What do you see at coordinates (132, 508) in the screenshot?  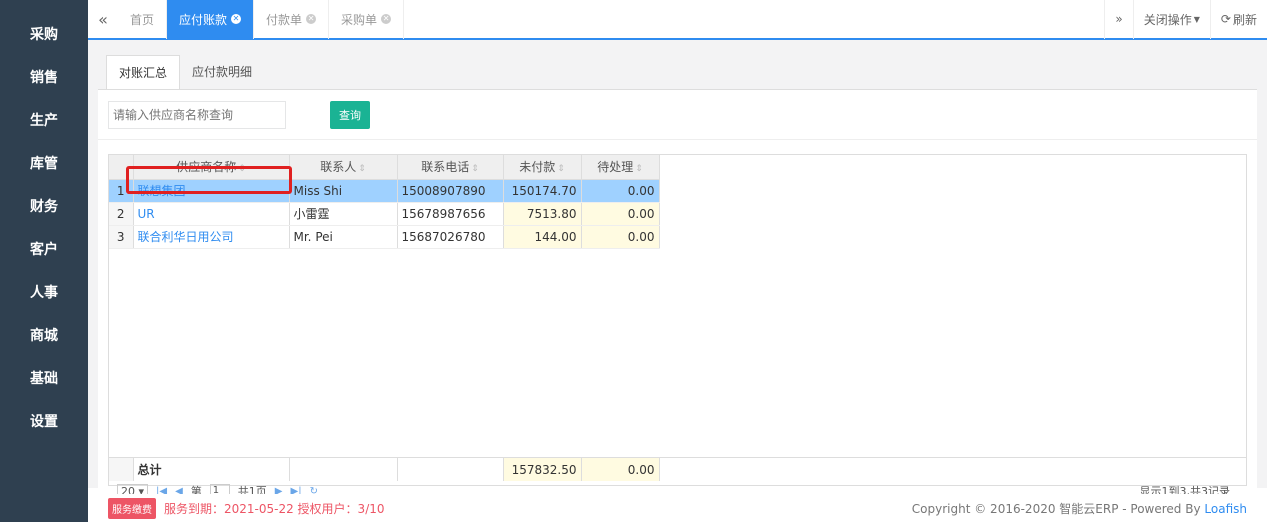 I see `service-payment-badge: 服务缴费` at bounding box center [132, 508].